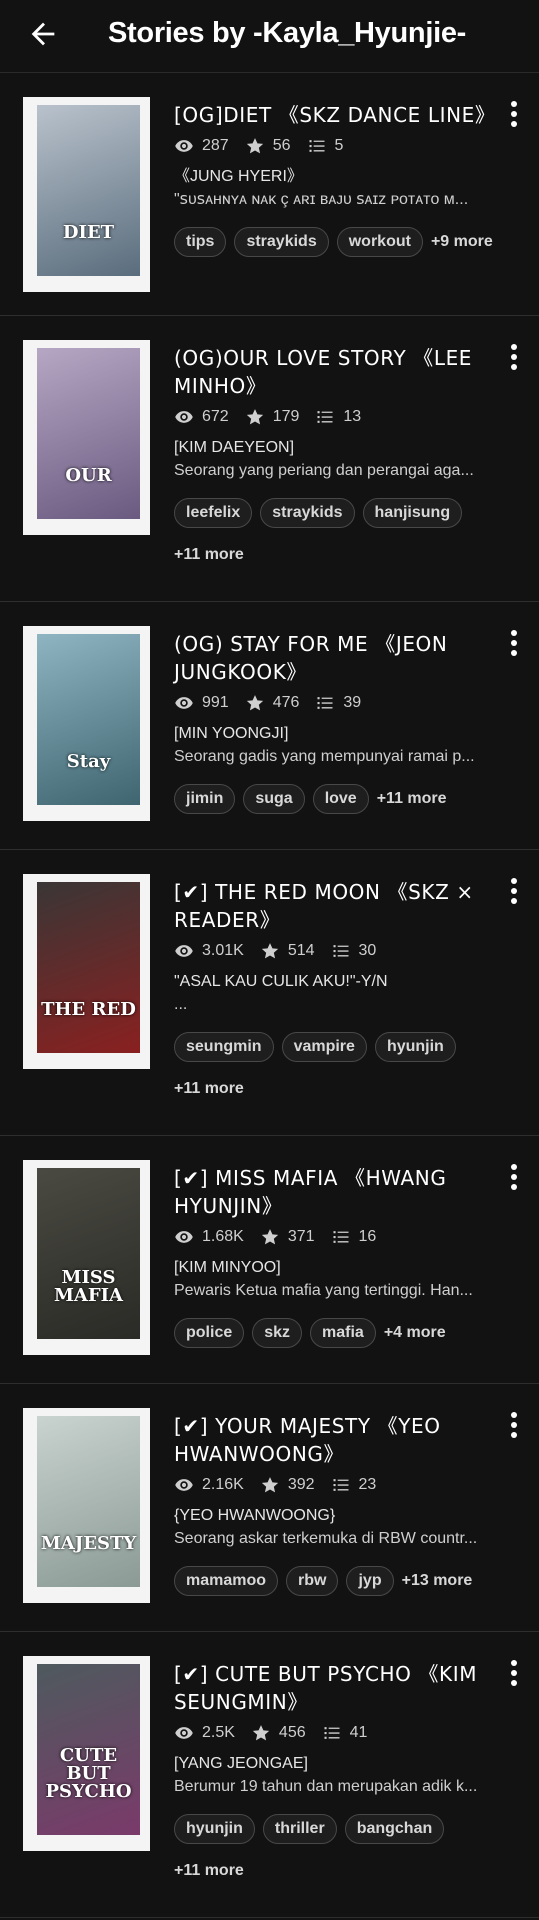 The height and width of the screenshot is (1920, 539). I want to click on story-stats: 991 476 39, so click(344, 703).